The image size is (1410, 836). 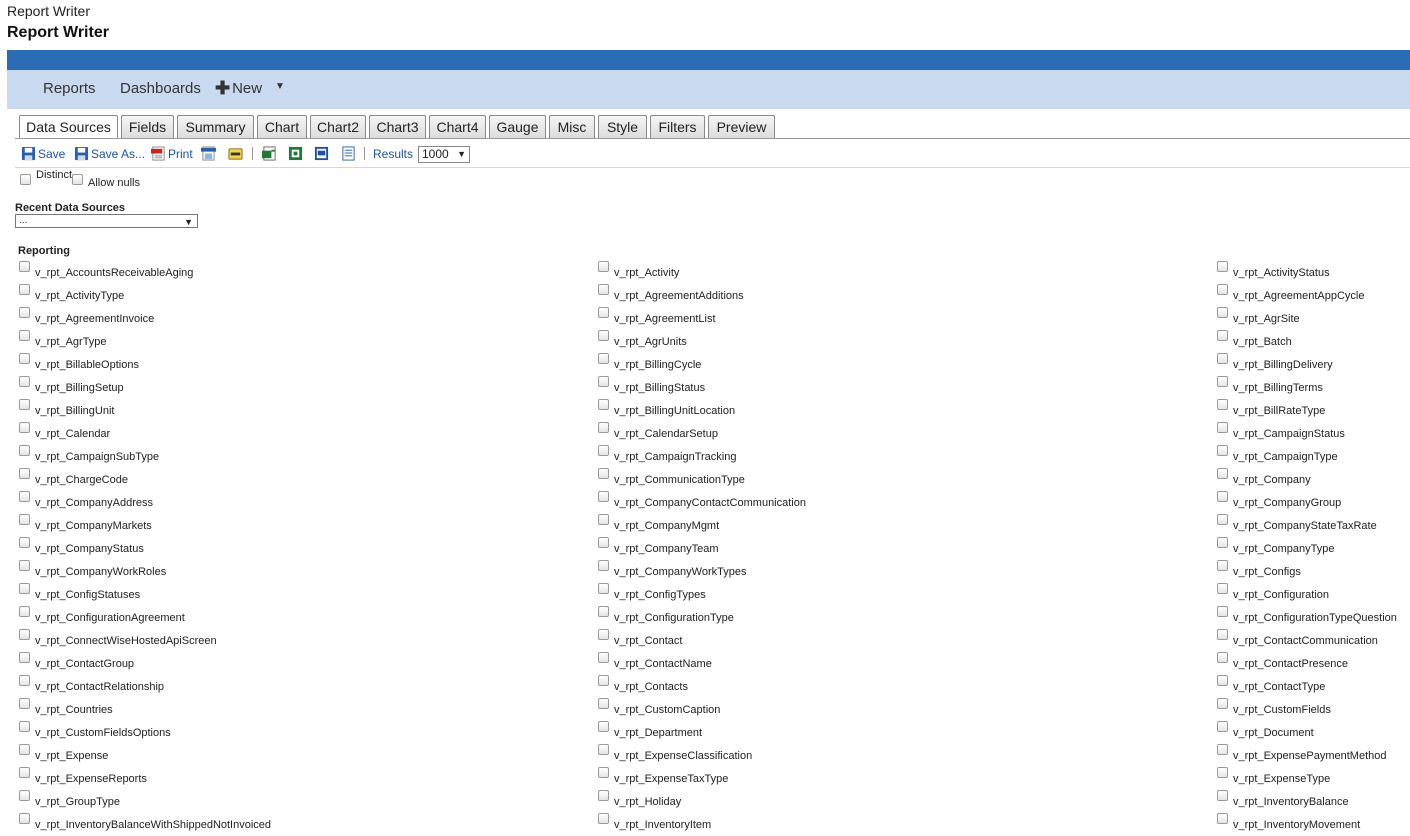 What do you see at coordinates (270, 153) in the screenshot?
I see `export-csv-button` at bounding box center [270, 153].